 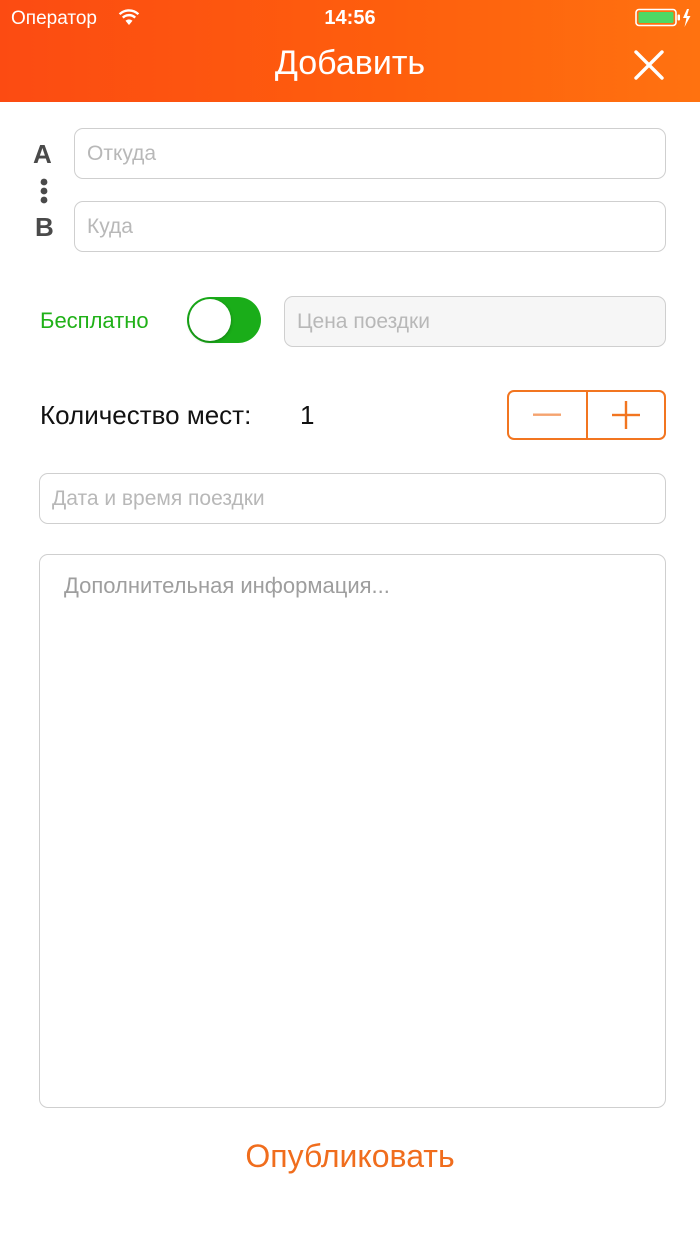 I want to click on clock: 14:56, so click(x=350, y=18).